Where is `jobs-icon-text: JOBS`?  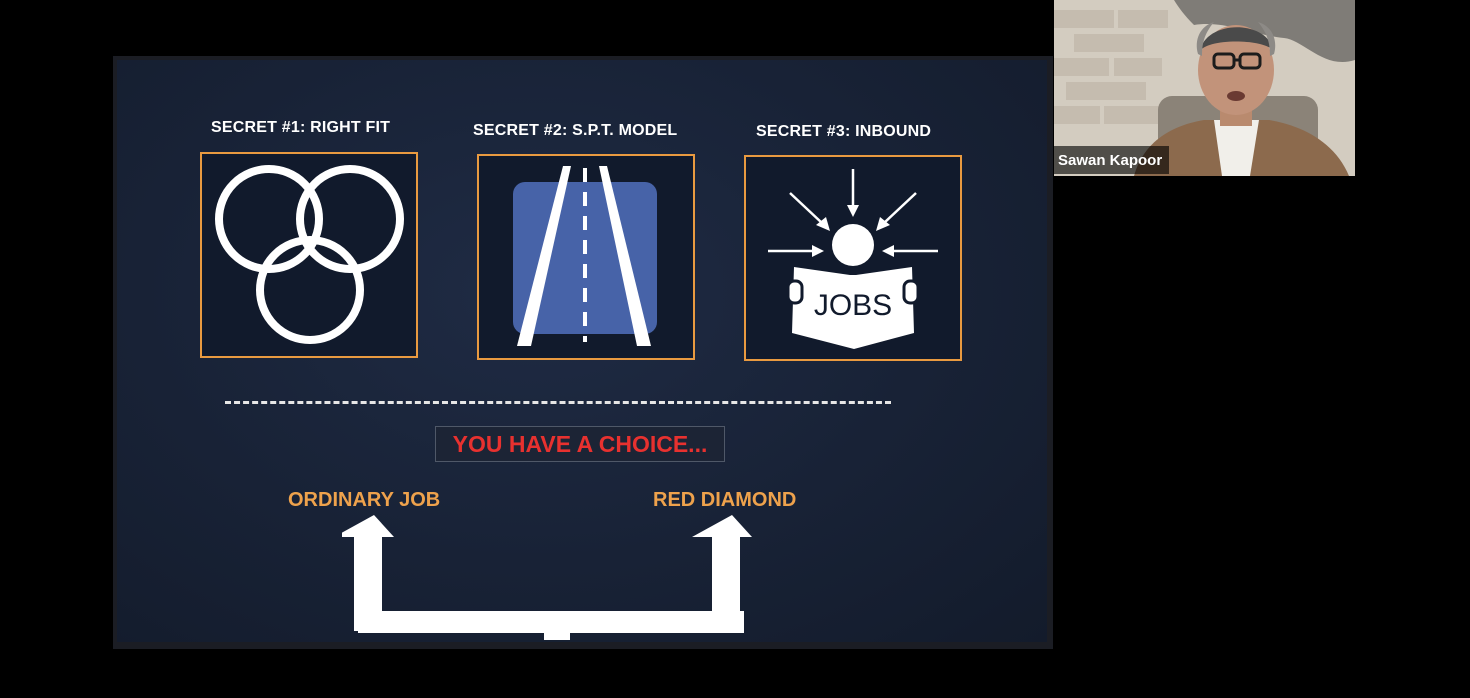 jobs-icon-text: JOBS is located at coordinates (853, 305).